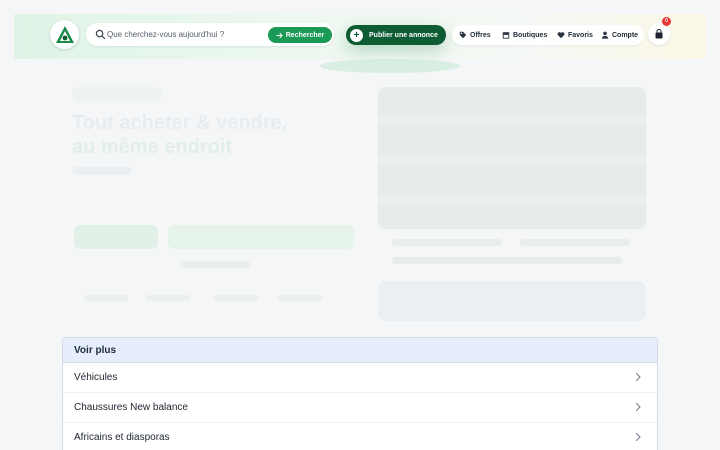 The image size is (720, 450). Describe the element at coordinates (279, 35) in the screenshot. I see `arrow-right-icon` at that location.